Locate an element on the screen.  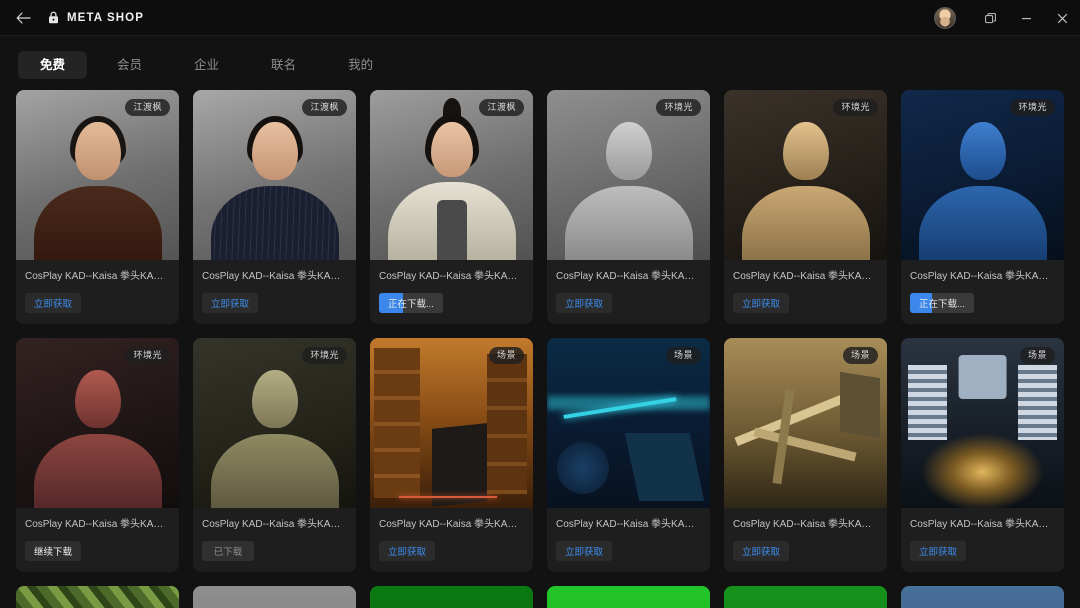
downloaded-button: 已下载 is located at coordinates (228, 551).